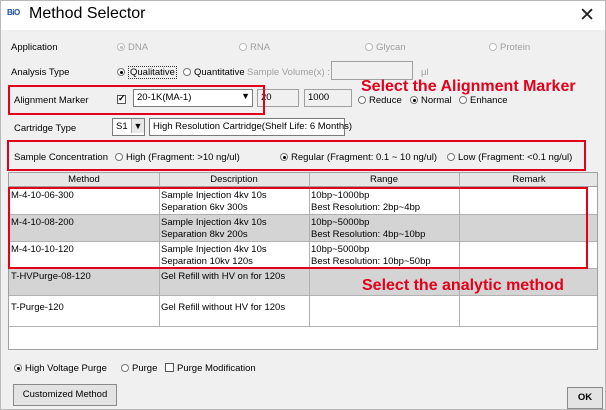  I want to click on close-icon: ✕, so click(587, 15).